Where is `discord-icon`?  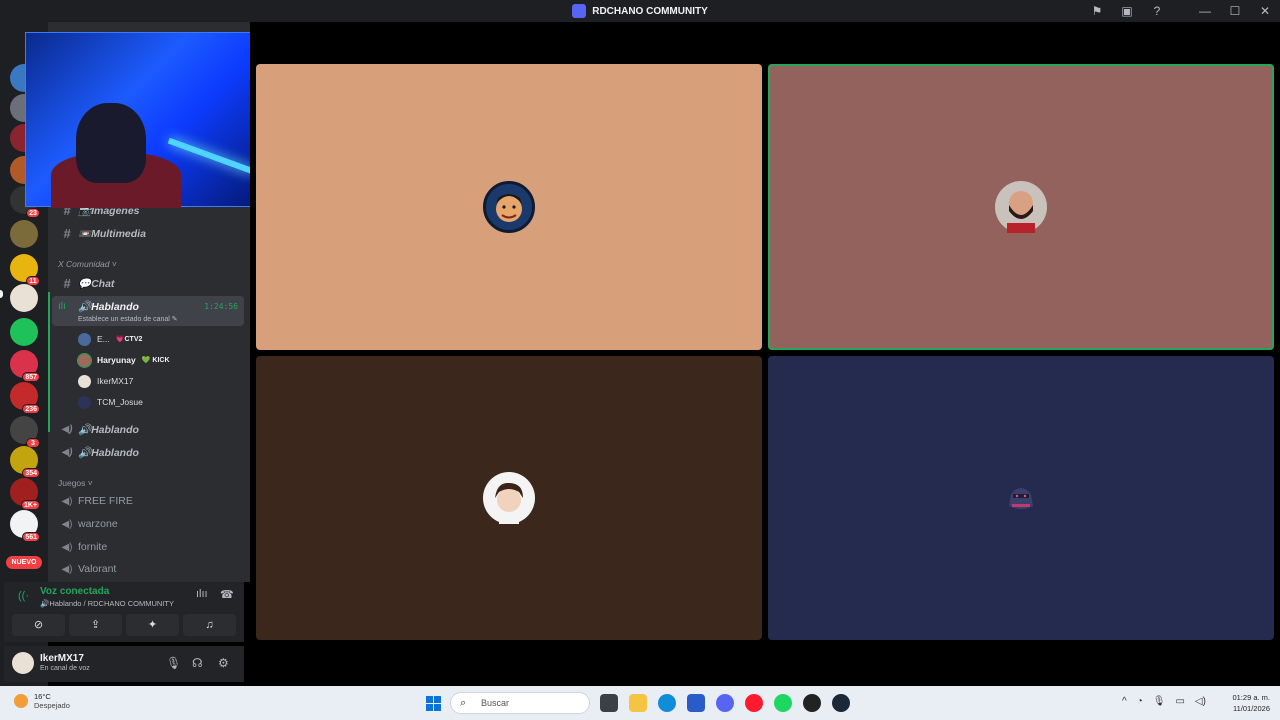 discord-icon is located at coordinates (725, 703).